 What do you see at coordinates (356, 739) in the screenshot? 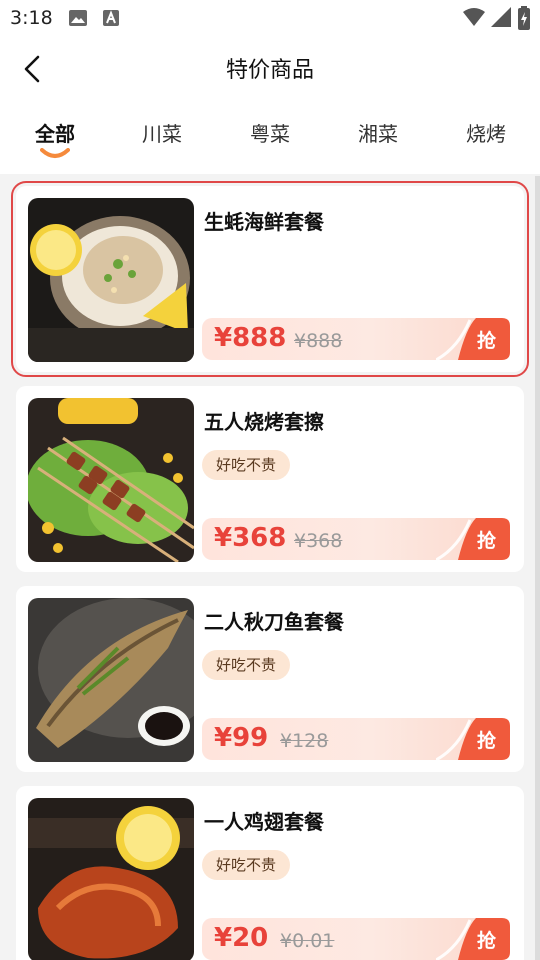
I see `price-bar: ¥99 ¥128 抢` at bounding box center [356, 739].